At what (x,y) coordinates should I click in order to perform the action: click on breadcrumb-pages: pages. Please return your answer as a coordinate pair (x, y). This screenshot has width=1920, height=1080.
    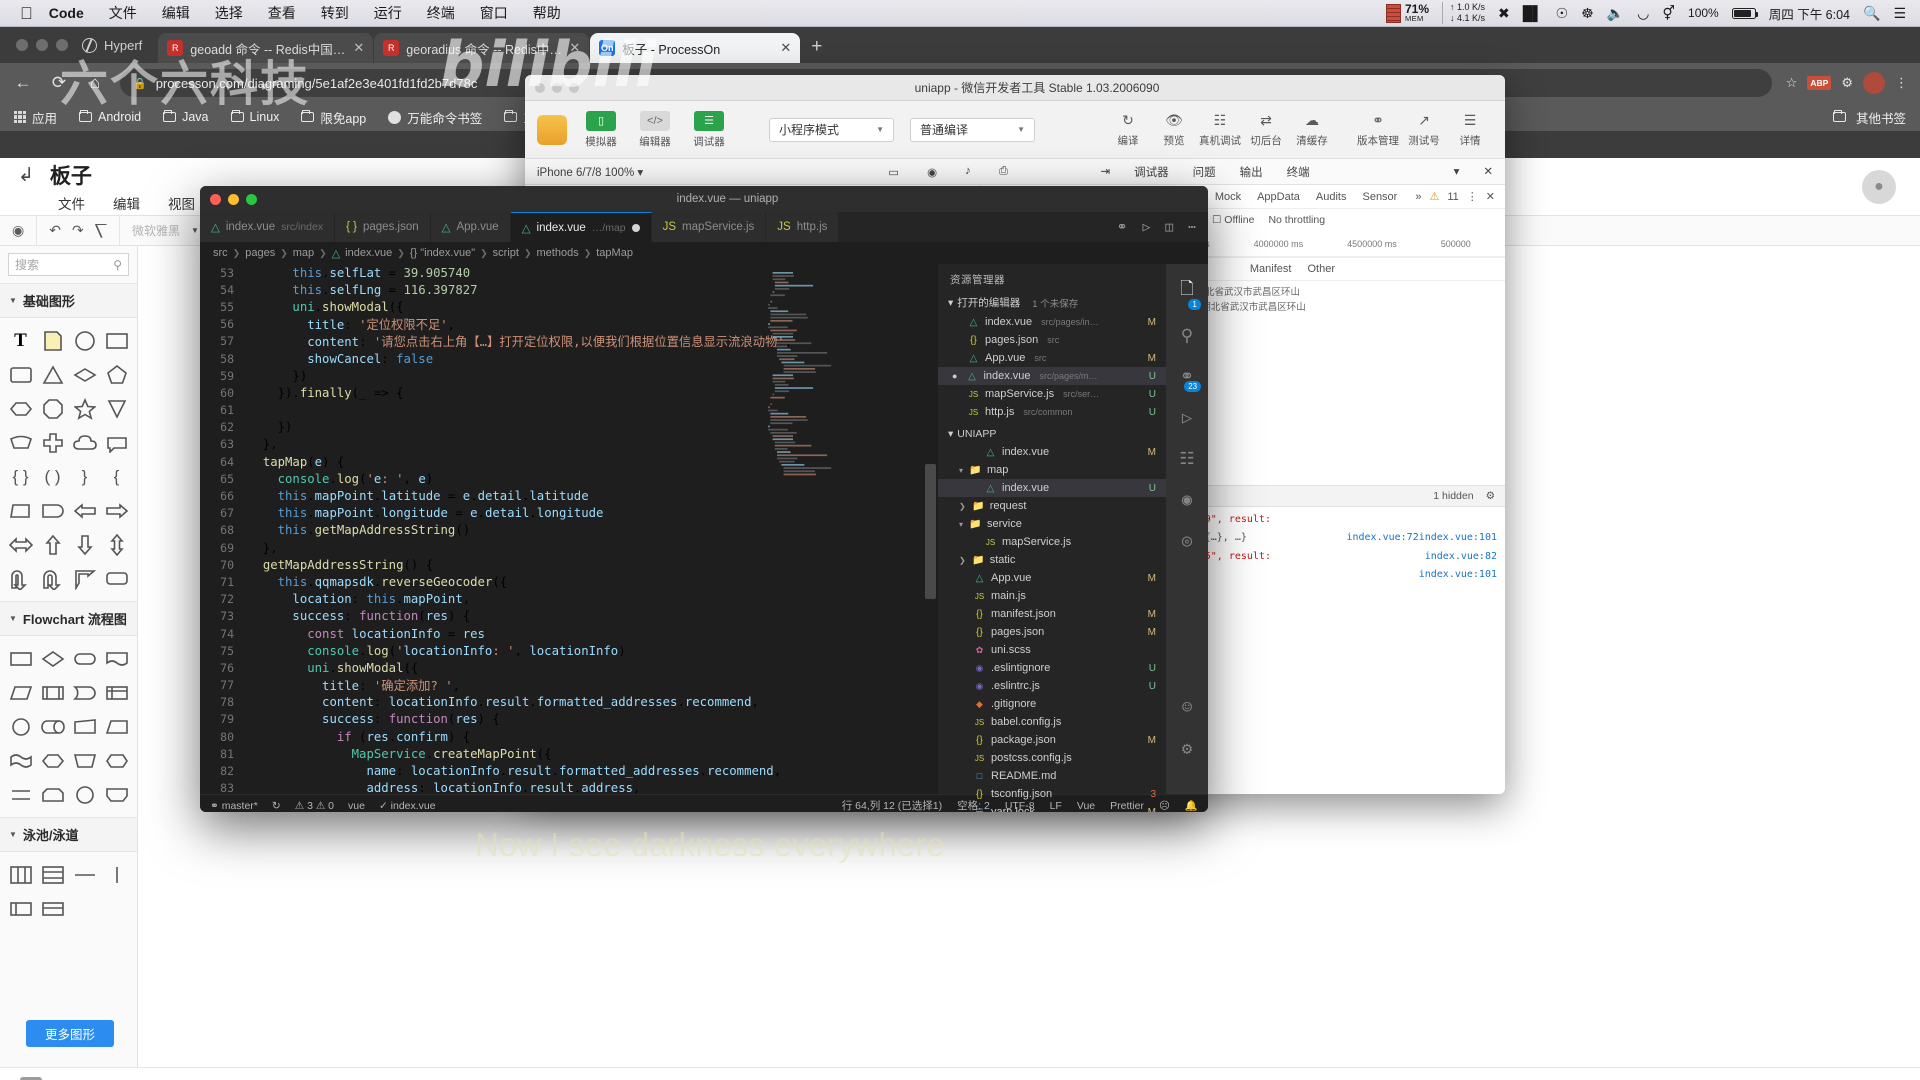
    Looking at the image, I should click on (260, 253).